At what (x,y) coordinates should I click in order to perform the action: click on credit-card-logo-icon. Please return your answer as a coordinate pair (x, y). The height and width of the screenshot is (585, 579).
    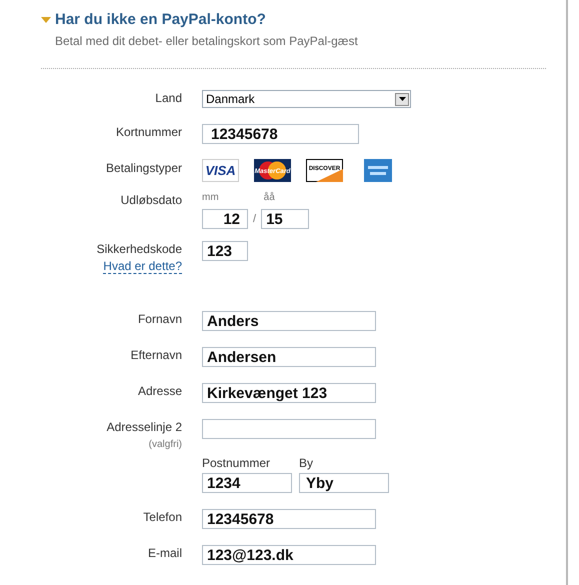
    Looking at the image, I should click on (378, 170).